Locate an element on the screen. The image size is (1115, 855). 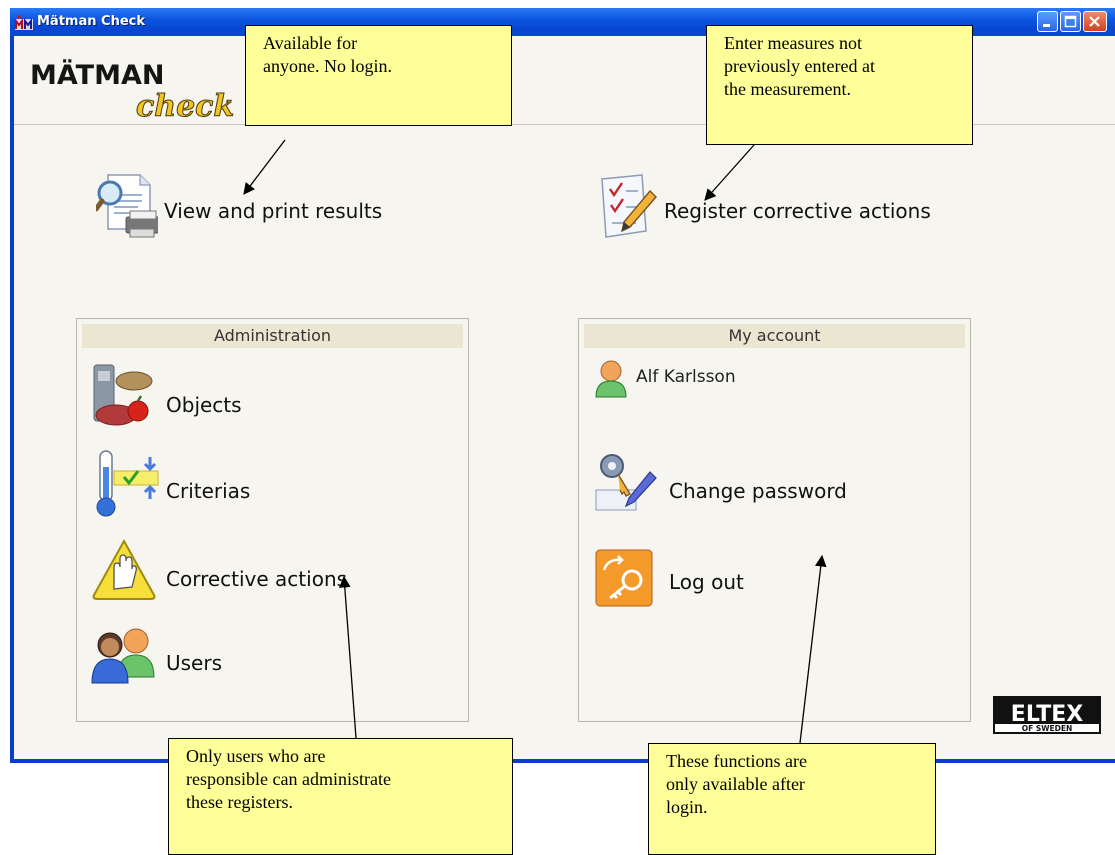
minimize-icon is located at coordinates (1046, 25).